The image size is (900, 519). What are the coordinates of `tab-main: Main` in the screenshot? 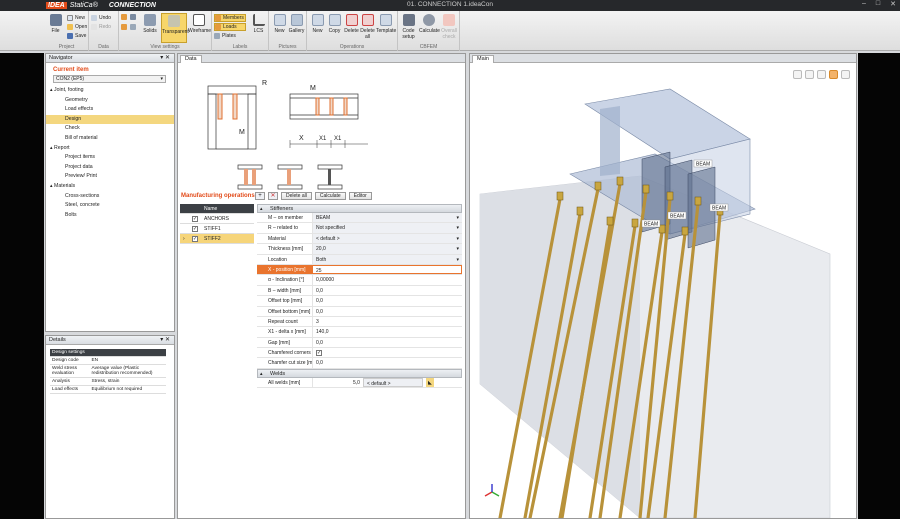 It's located at (483, 59).